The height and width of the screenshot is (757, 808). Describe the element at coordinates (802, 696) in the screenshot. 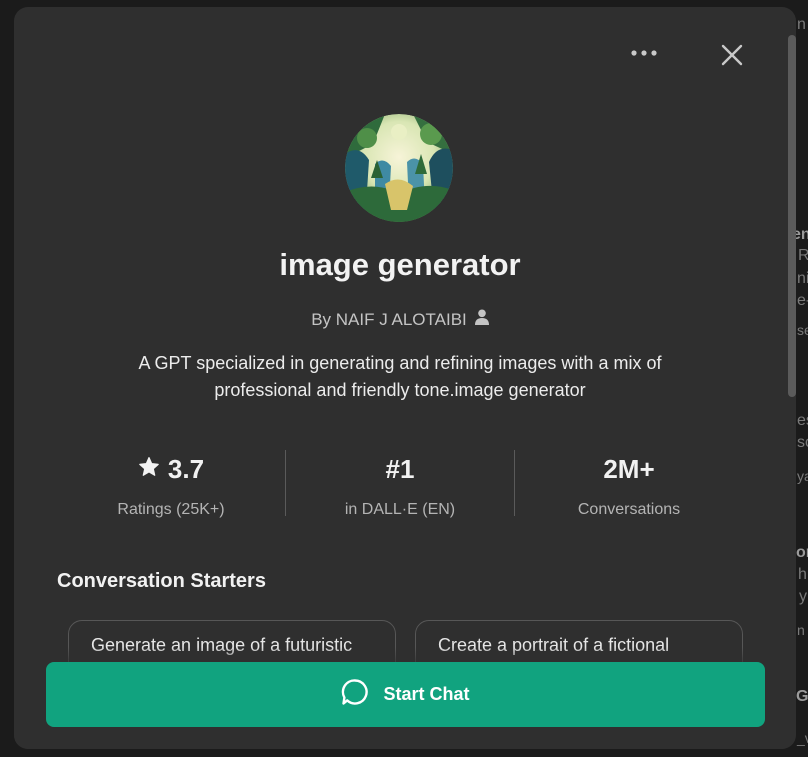

I see `background-text-fragment: G` at that location.